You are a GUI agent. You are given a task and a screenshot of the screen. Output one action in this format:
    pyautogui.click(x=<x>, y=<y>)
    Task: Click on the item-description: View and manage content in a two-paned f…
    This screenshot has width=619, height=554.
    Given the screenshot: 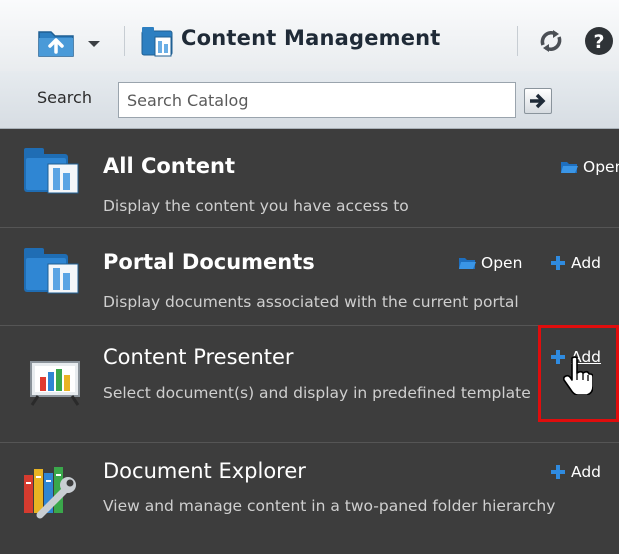 What is the action you would take?
    pyautogui.click(x=329, y=506)
    